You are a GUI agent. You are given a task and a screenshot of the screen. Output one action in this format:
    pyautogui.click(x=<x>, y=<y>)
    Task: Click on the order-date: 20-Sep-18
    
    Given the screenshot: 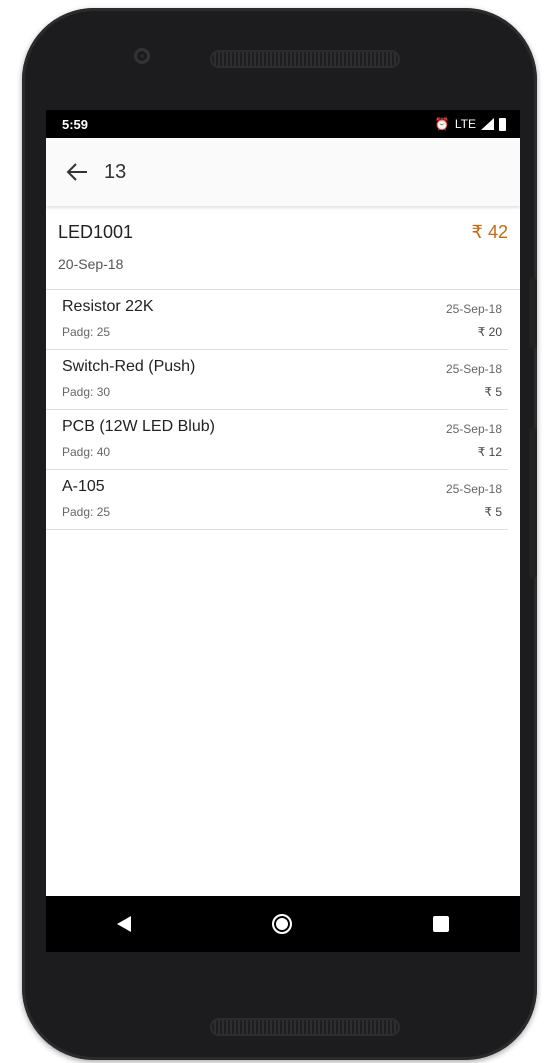 What is the action you would take?
    pyautogui.click(x=91, y=264)
    